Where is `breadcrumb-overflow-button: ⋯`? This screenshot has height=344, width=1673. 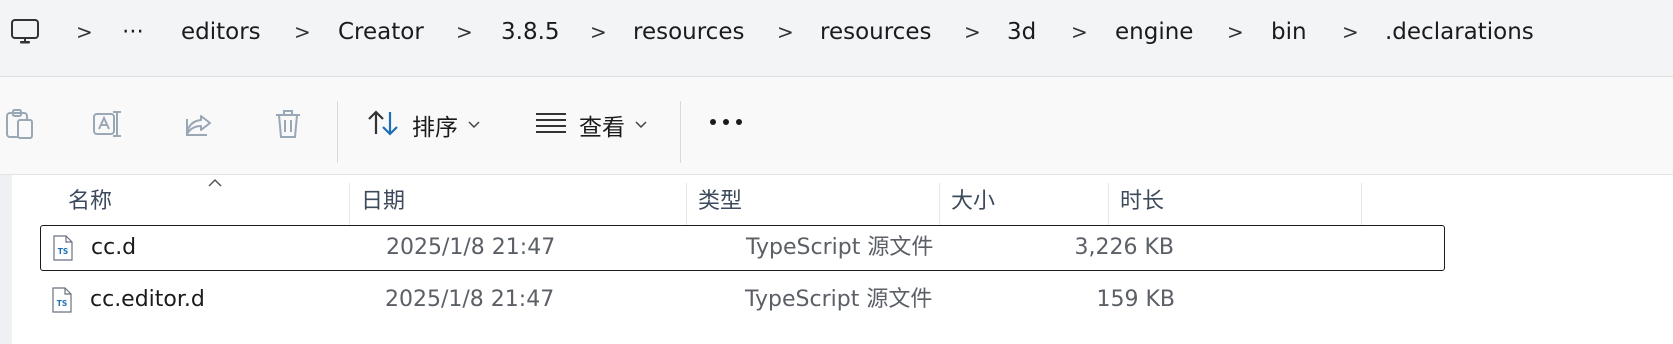 breadcrumb-overflow-button: ⋯ is located at coordinates (133, 32).